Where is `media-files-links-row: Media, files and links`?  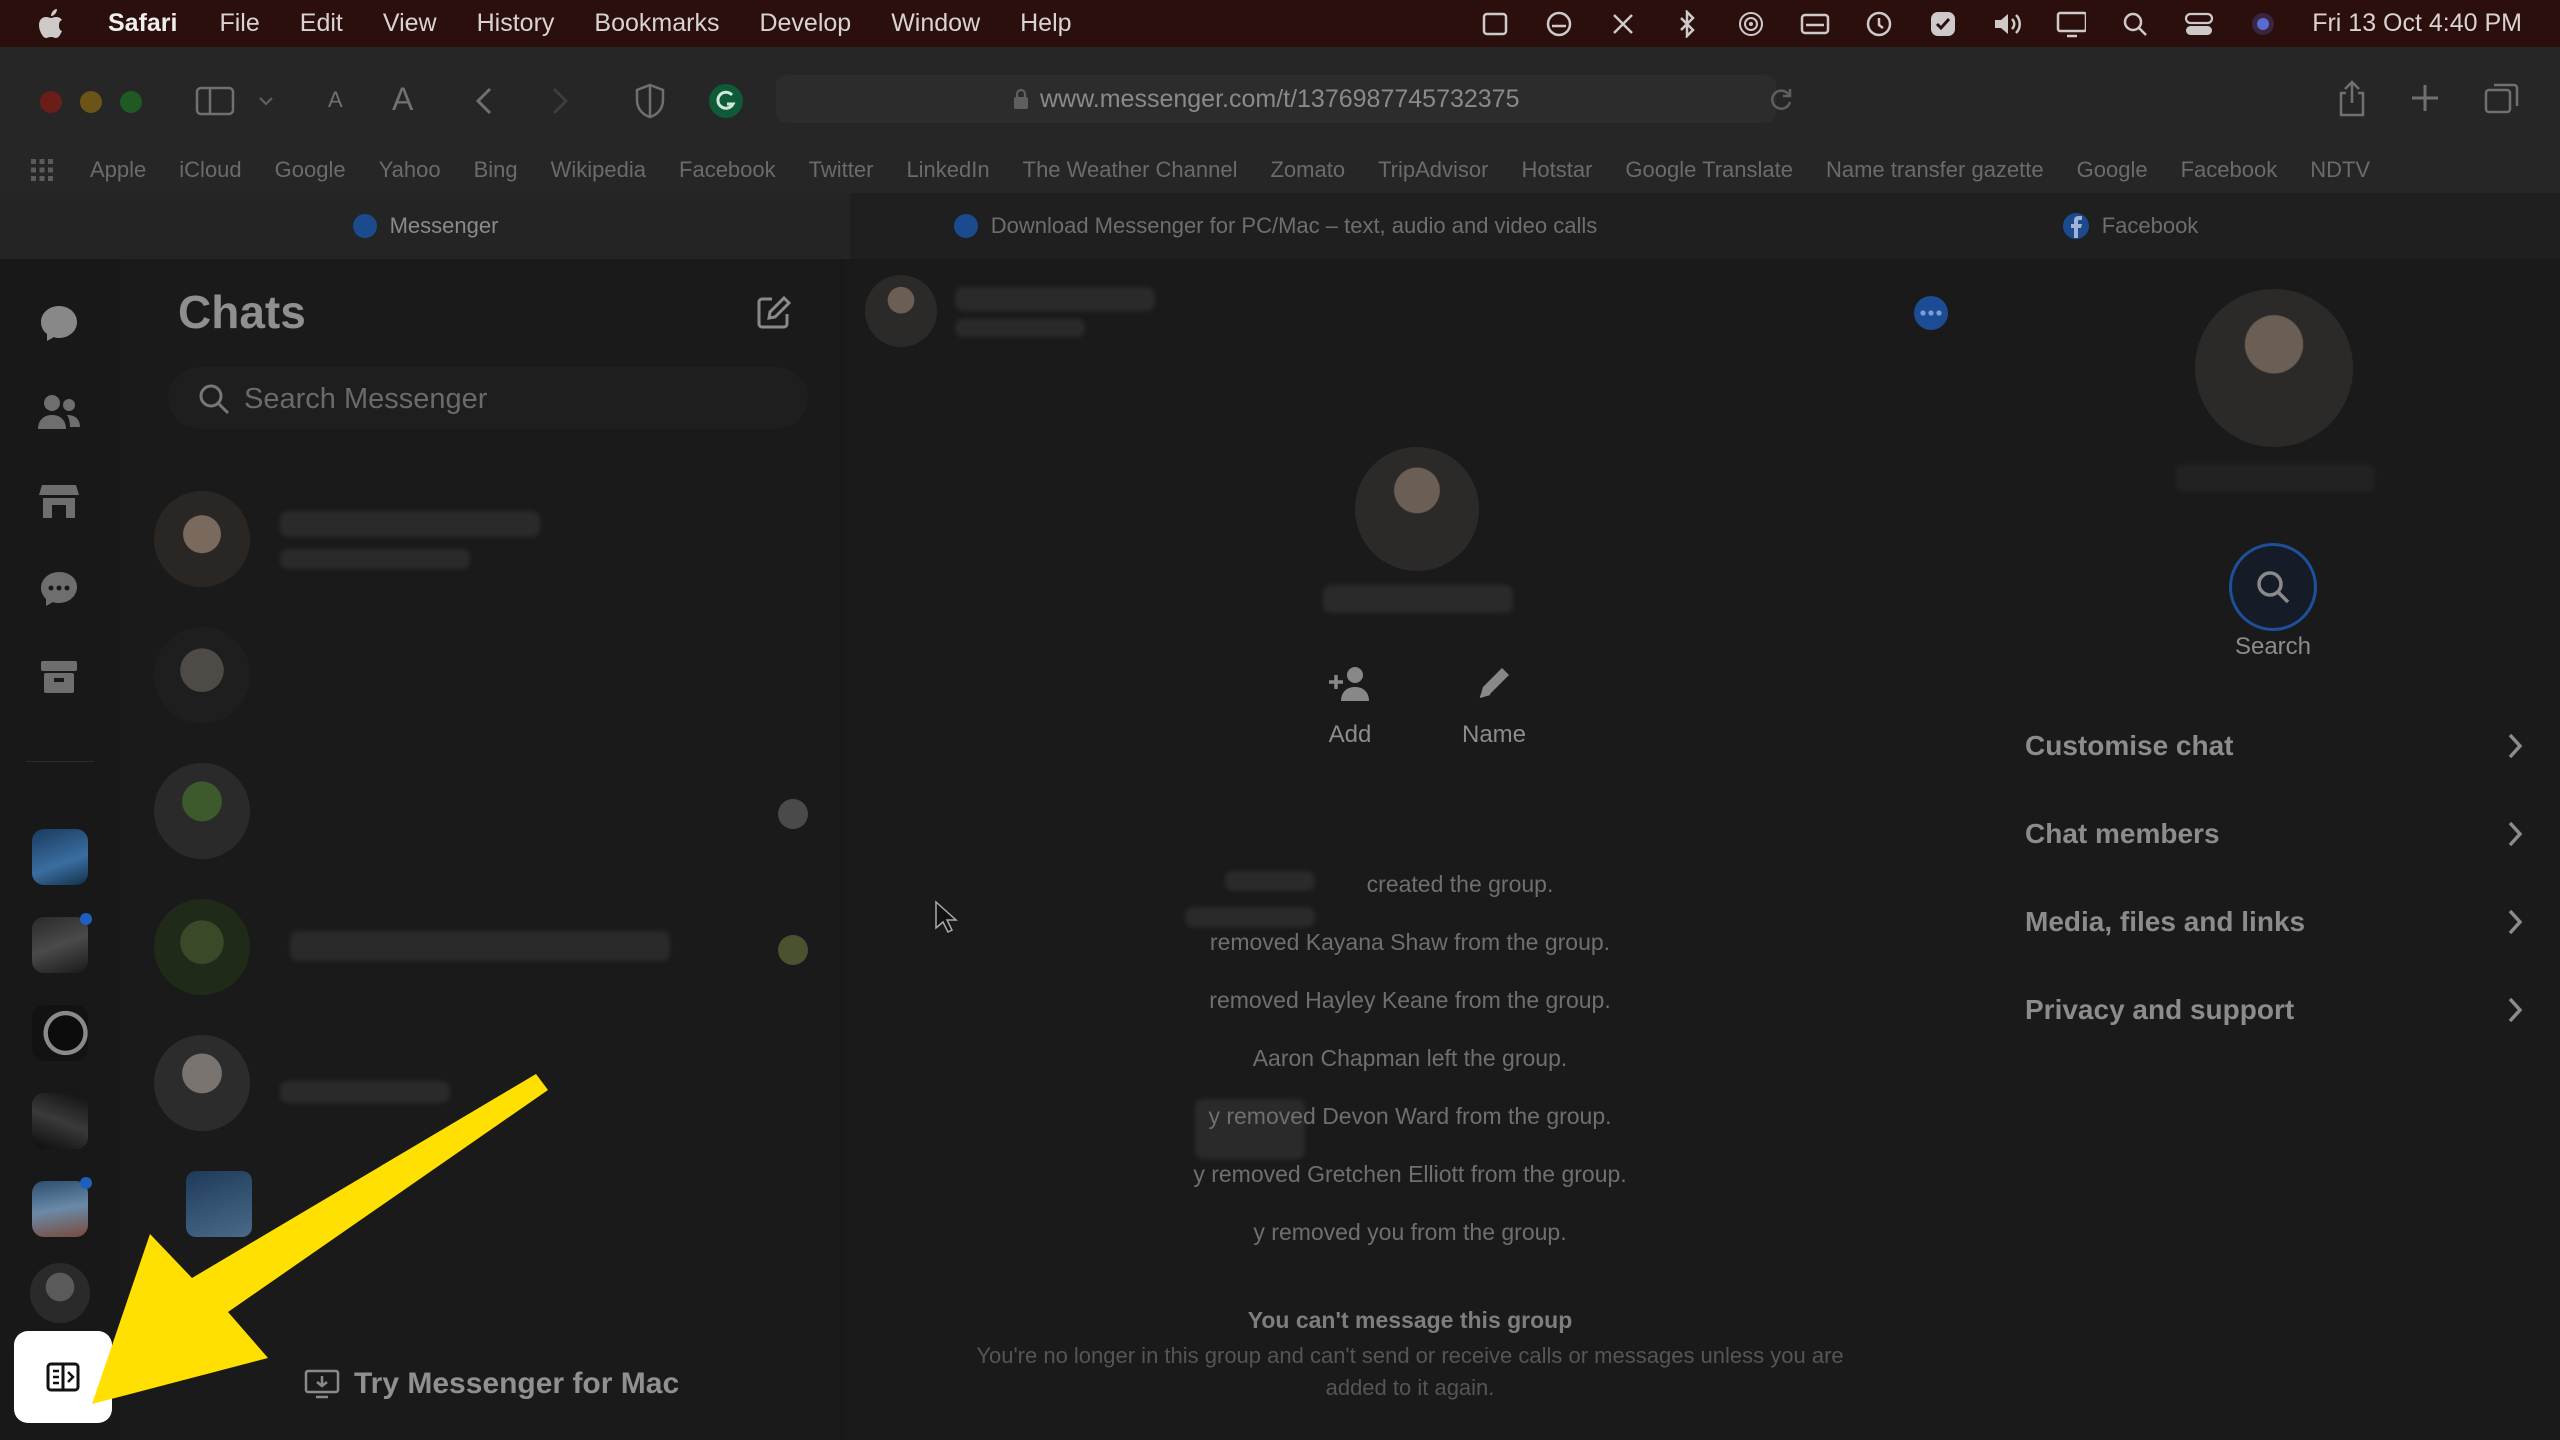
media-files-links-row: Media, files and links is located at coordinates (2275, 922).